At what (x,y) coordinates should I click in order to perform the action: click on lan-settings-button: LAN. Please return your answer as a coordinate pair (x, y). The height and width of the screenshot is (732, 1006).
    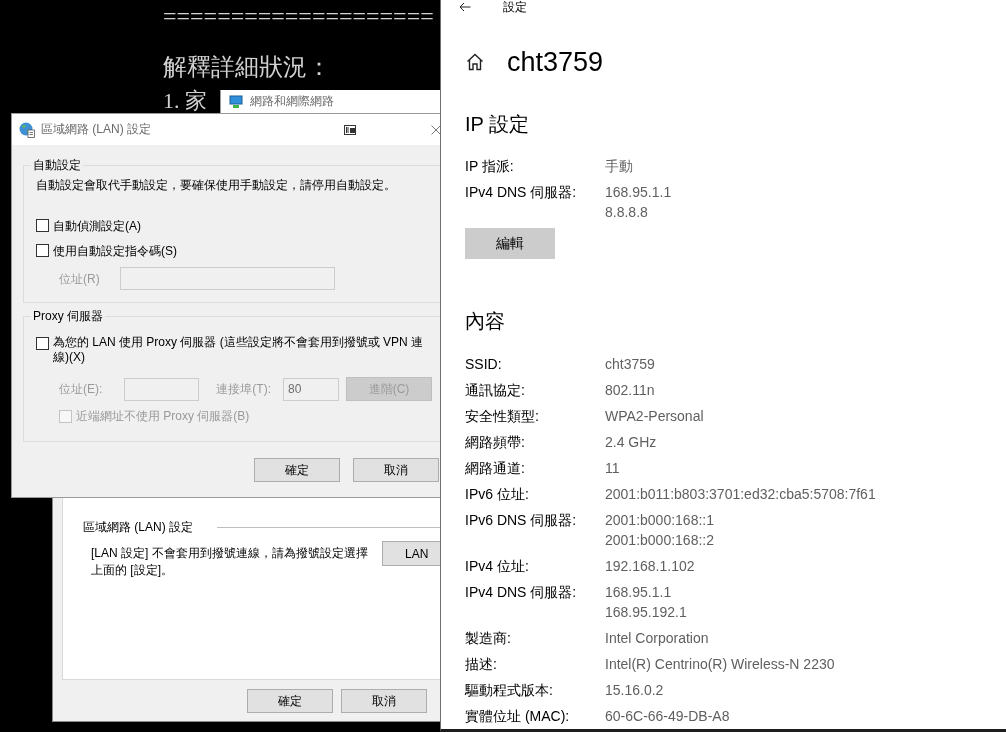
    Looking at the image, I should click on (411, 553).